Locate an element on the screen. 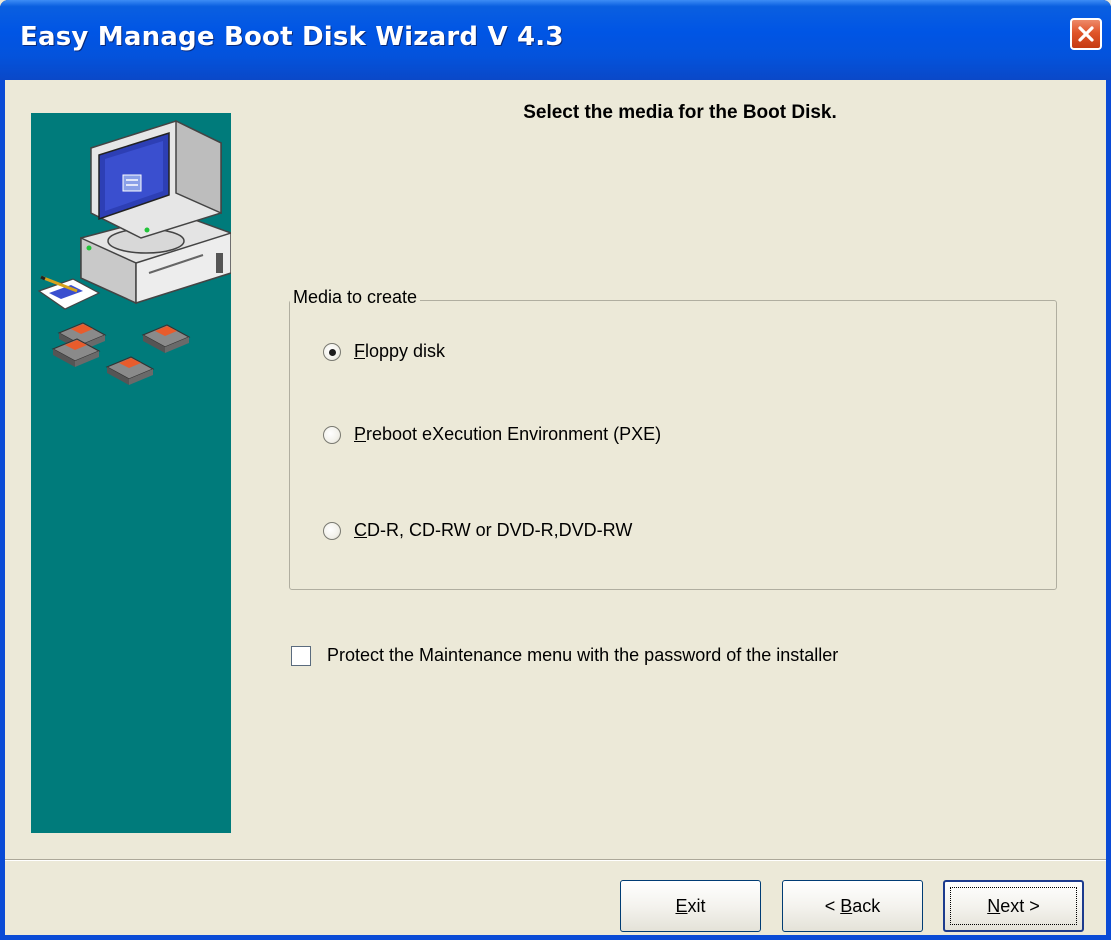  button-separator is located at coordinates (555, 860).